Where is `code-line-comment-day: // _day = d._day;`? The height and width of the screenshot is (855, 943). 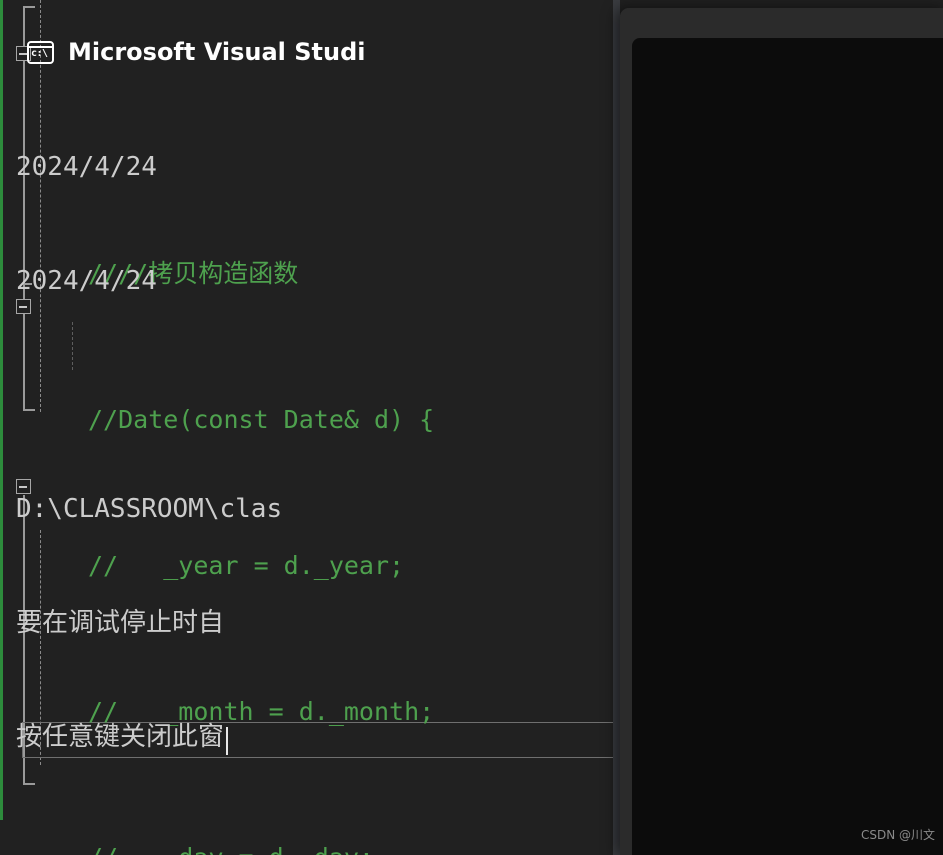 code-line-comment-day: // _day = d._day; is located at coordinates (308, 847).